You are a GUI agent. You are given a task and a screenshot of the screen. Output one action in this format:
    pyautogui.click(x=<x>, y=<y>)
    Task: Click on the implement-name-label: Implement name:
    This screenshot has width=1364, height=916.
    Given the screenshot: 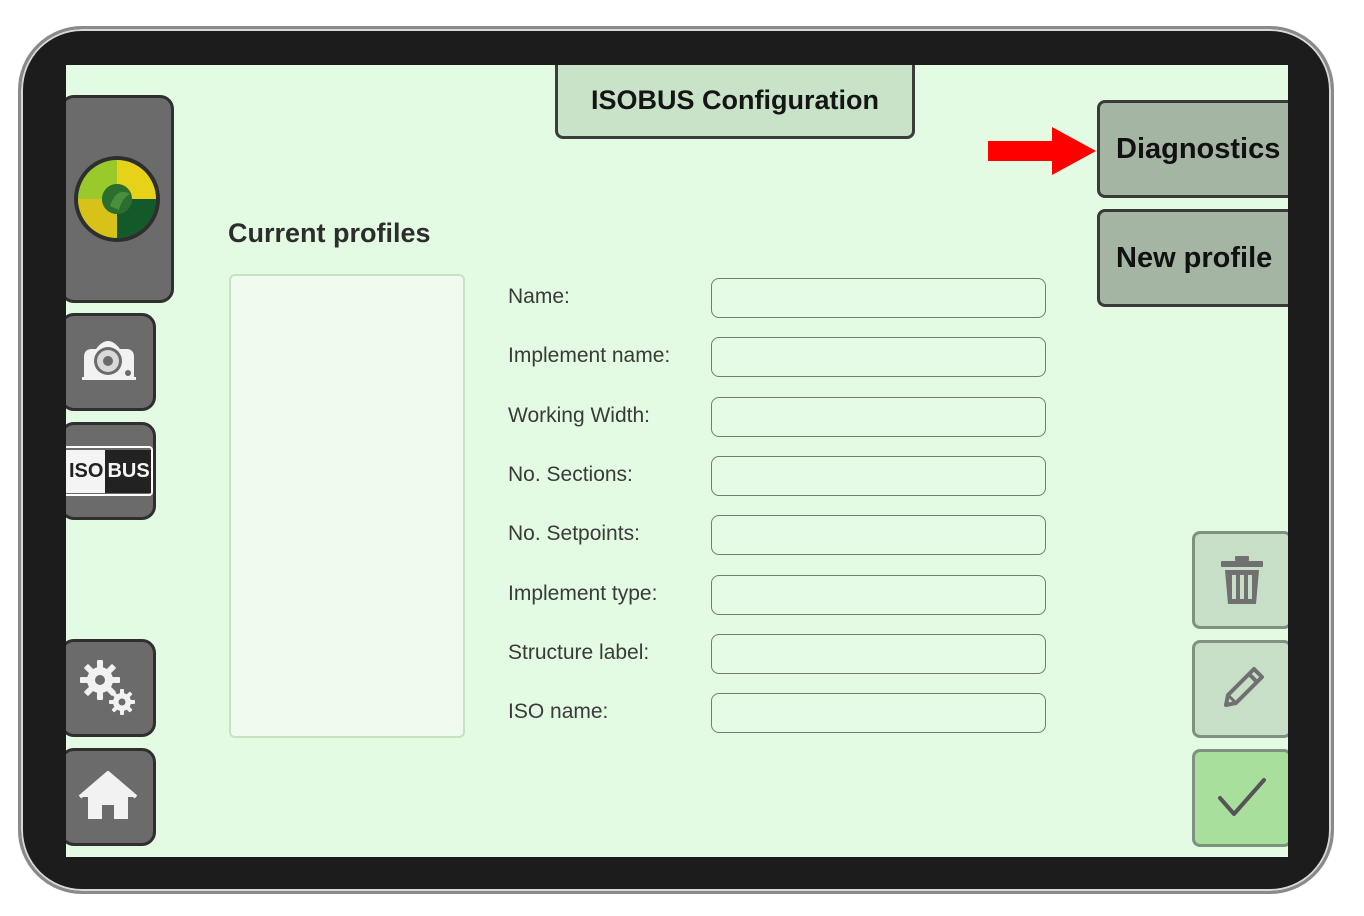 What is the action you would take?
    pyautogui.click(x=589, y=355)
    